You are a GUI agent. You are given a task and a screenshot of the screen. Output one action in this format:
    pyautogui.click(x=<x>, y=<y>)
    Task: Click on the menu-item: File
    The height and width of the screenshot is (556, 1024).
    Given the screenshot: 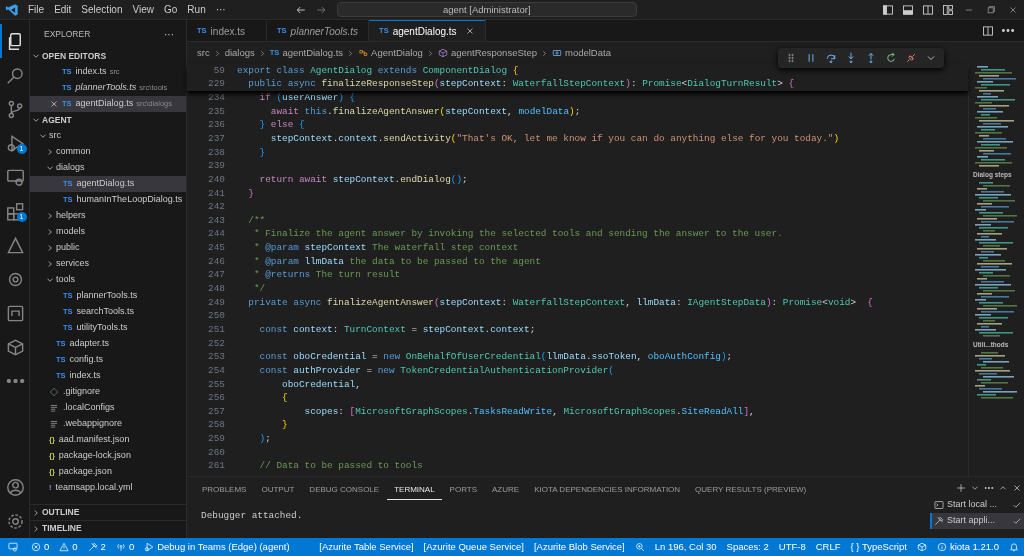 What is the action you would take?
    pyautogui.click(x=36, y=9)
    